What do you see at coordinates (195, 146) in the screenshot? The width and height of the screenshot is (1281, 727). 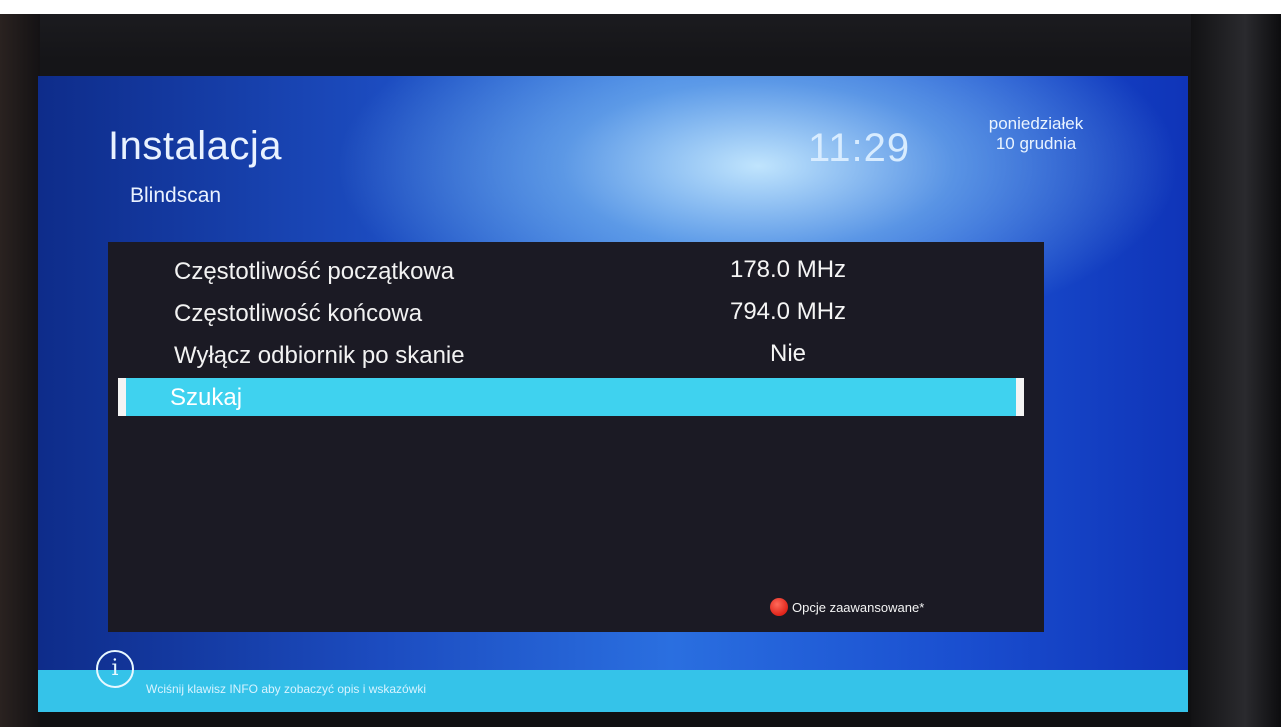 I see `page-title: Instalacja` at bounding box center [195, 146].